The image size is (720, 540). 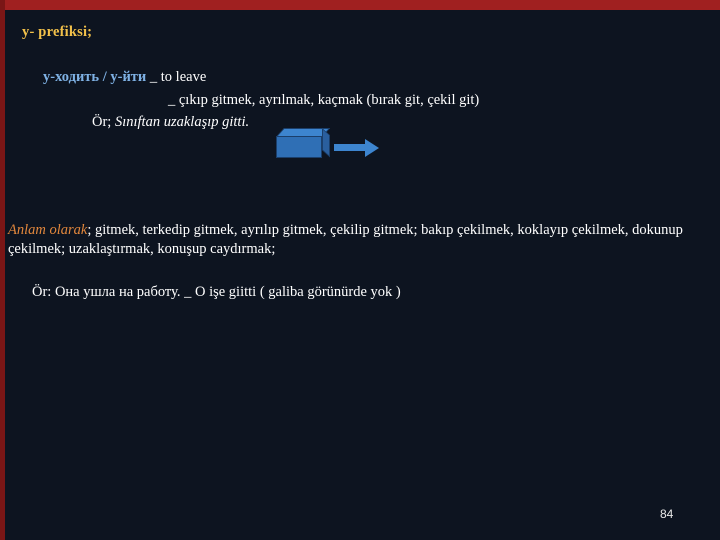 What do you see at coordinates (102, 122) in the screenshot?
I see `example-label: Ör;` at bounding box center [102, 122].